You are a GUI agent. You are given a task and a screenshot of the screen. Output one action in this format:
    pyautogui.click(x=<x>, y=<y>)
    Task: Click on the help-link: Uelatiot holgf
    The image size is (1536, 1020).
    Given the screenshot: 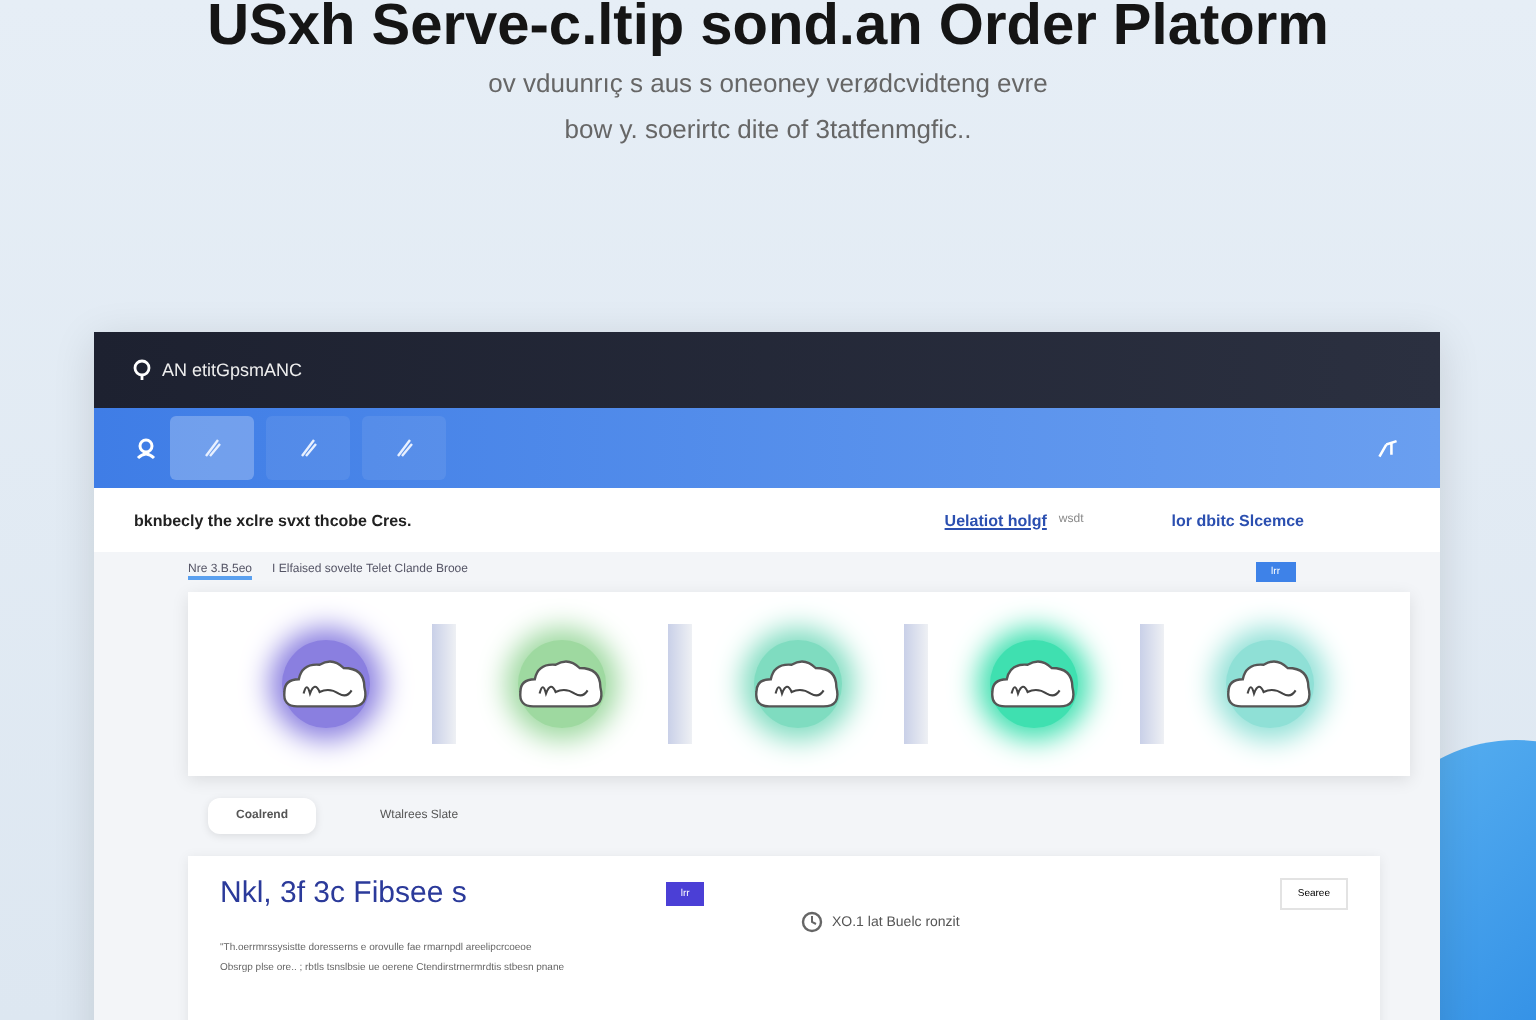 What is the action you would take?
    pyautogui.click(x=995, y=520)
    